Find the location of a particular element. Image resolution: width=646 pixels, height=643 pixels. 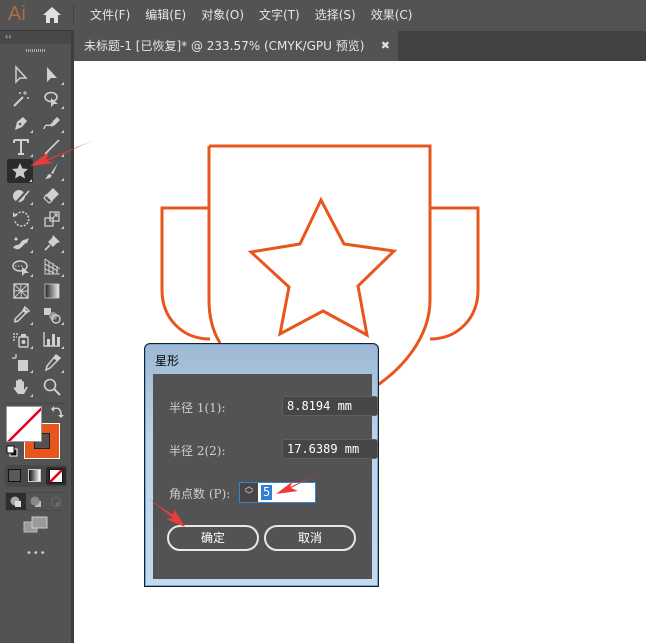

menu-effect: 效果(C) is located at coordinates (392, 15).